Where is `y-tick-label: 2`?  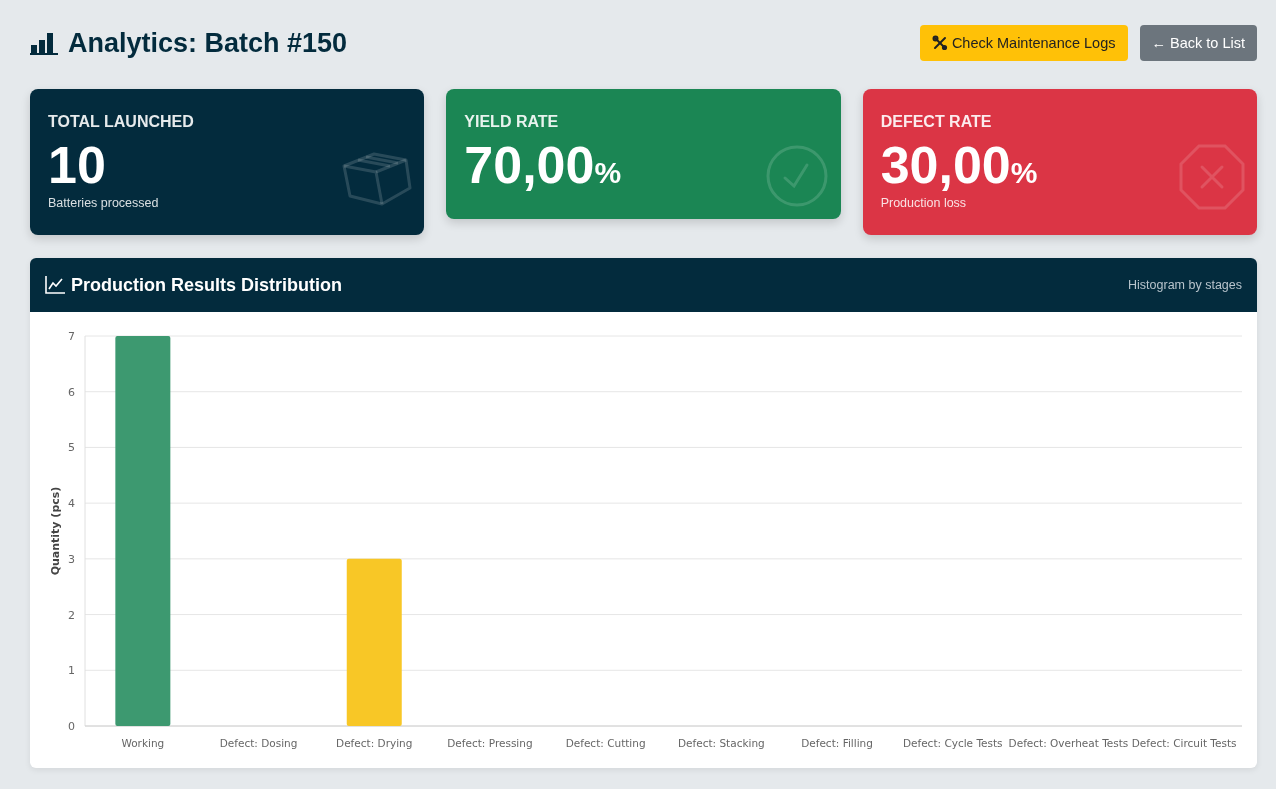 y-tick-label: 2 is located at coordinates (71, 615).